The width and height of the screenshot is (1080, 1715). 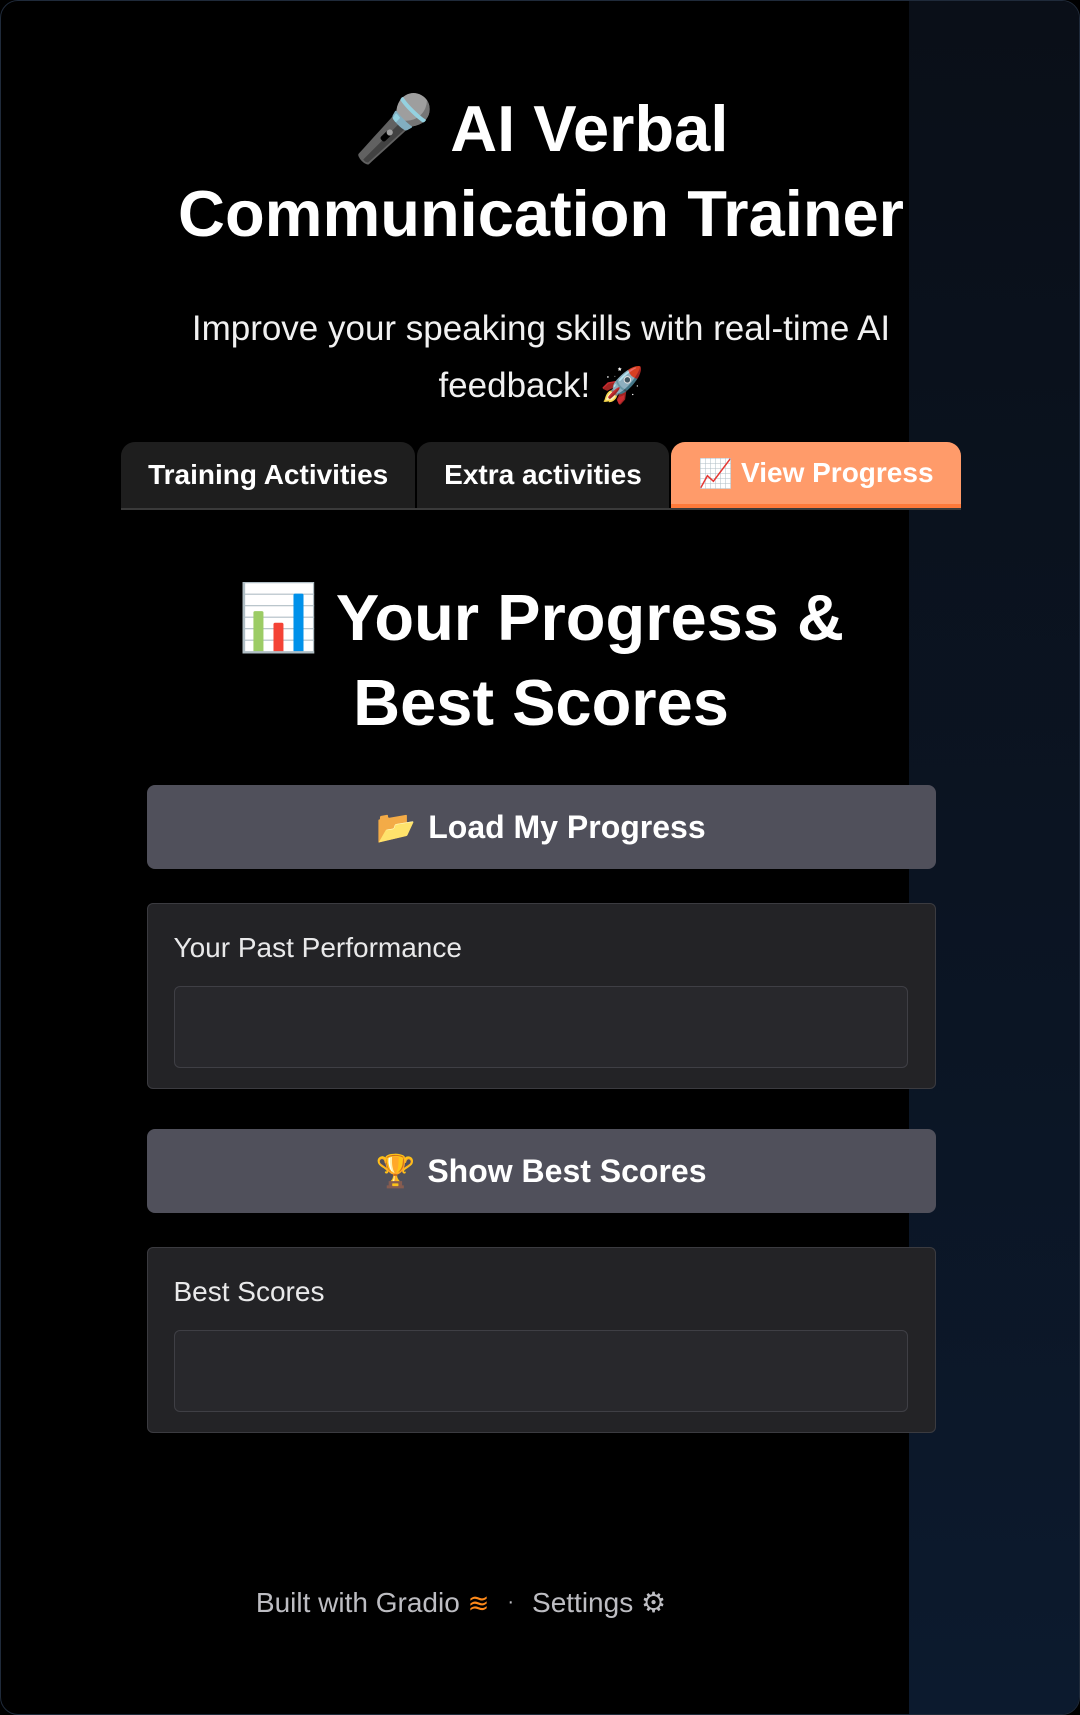 What do you see at coordinates (589, 660) in the screenshot?
I see `section-title-text: Your Progress & Best Scores` at bounding box center [589, 660].